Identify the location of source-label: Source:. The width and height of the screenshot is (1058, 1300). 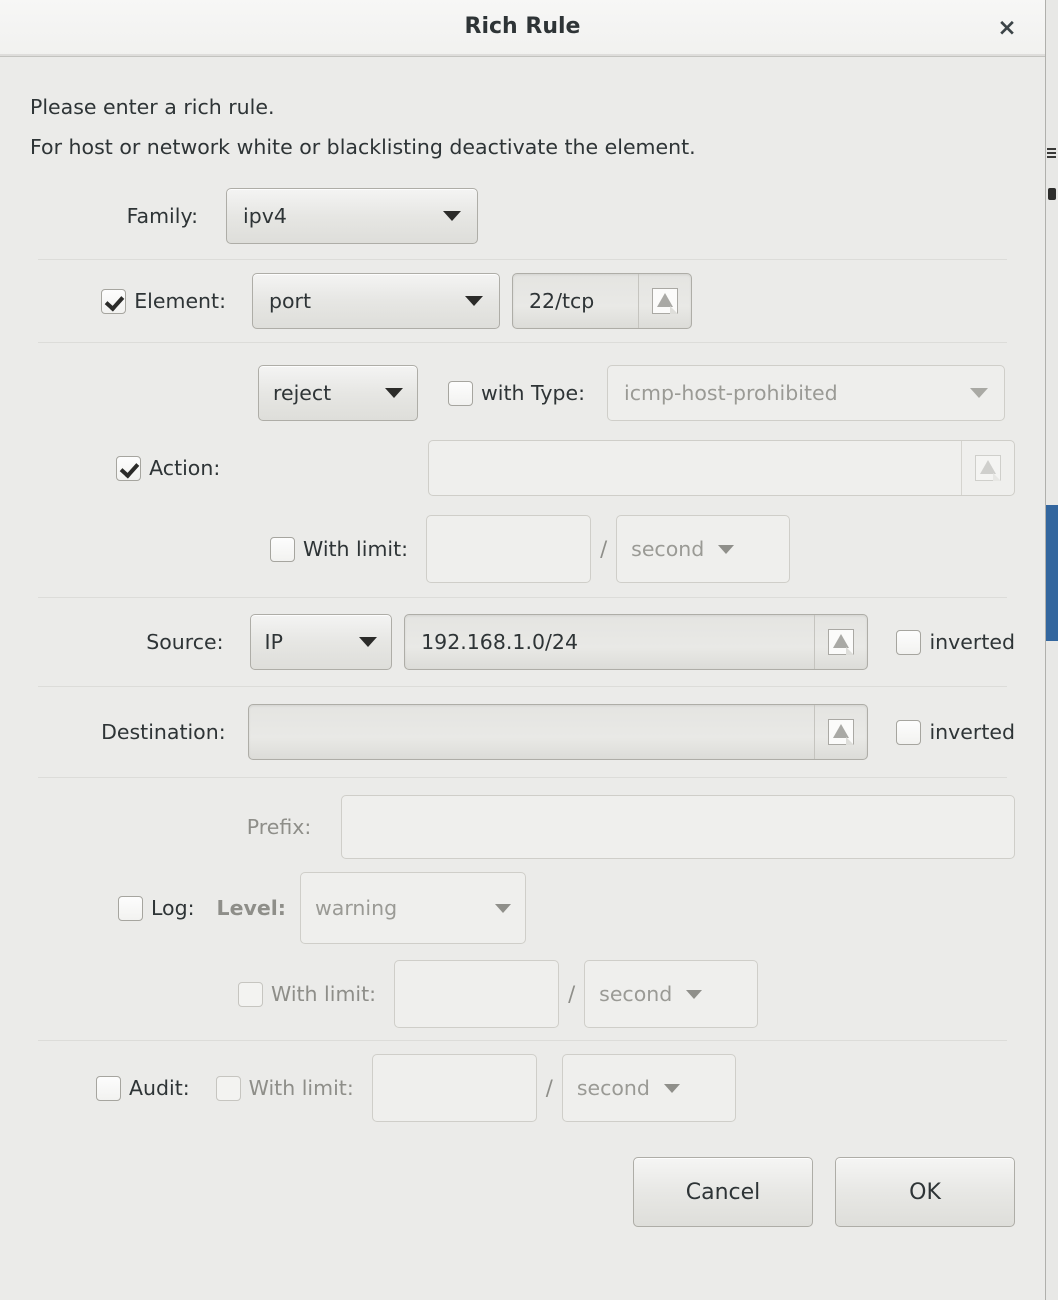
(185, 642).